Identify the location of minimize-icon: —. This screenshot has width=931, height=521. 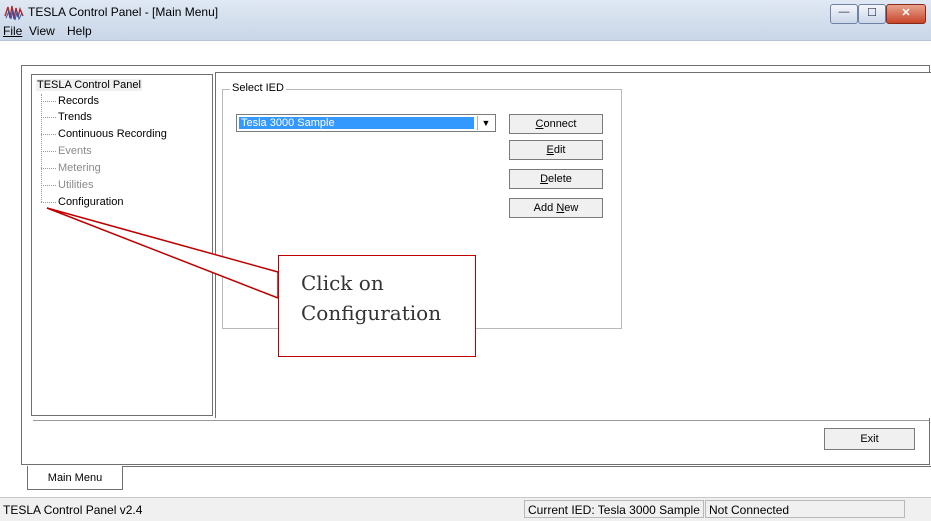
(844, 12).